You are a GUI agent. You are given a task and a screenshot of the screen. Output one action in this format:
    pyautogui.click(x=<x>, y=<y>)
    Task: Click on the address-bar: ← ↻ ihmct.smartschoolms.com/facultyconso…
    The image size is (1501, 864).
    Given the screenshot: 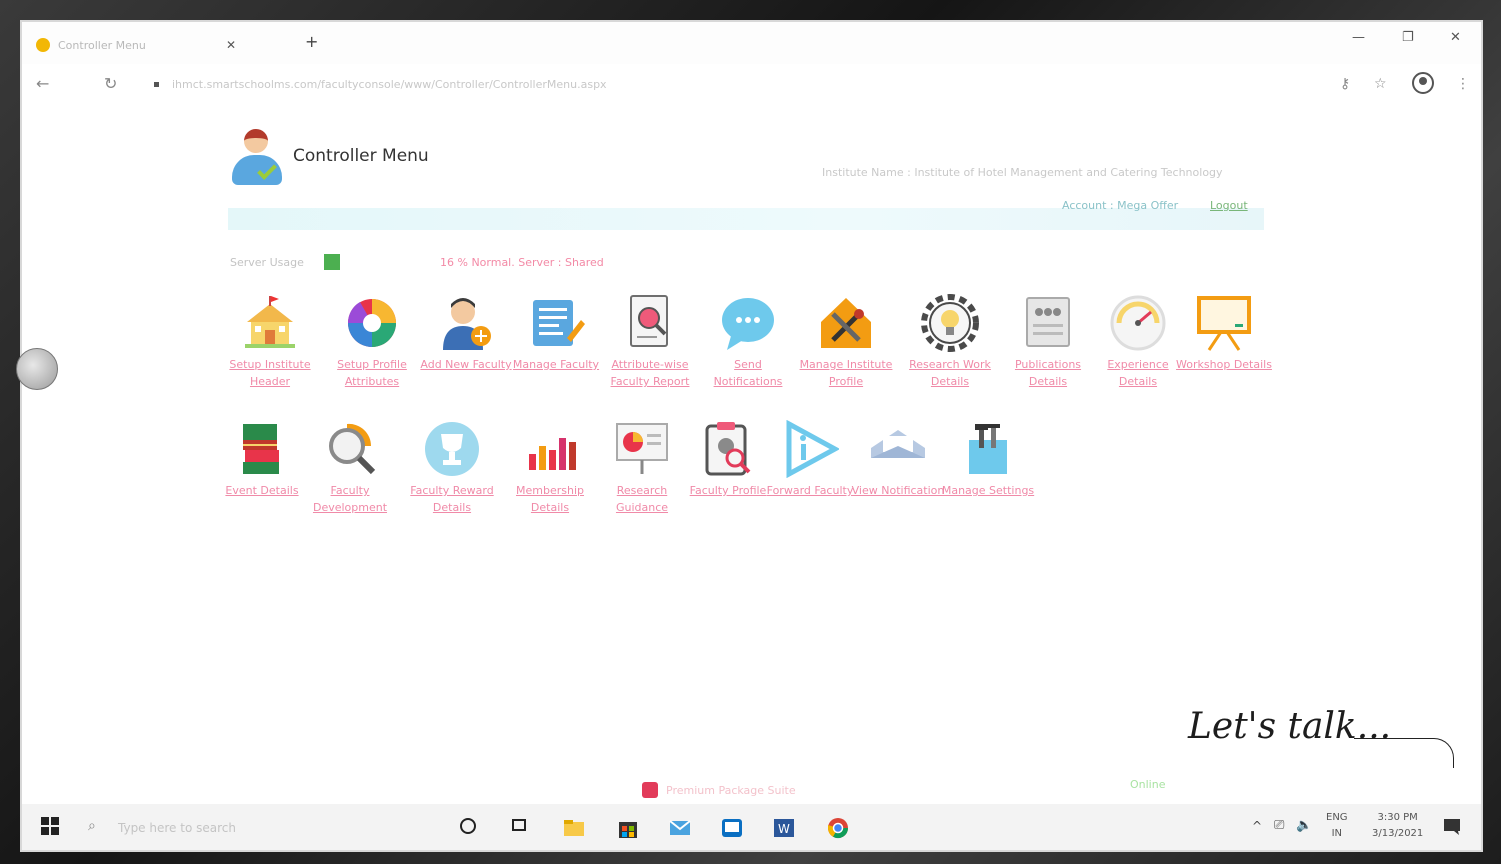 What is the action you would take?
    pyautogui.click(x=751, y=84)
    